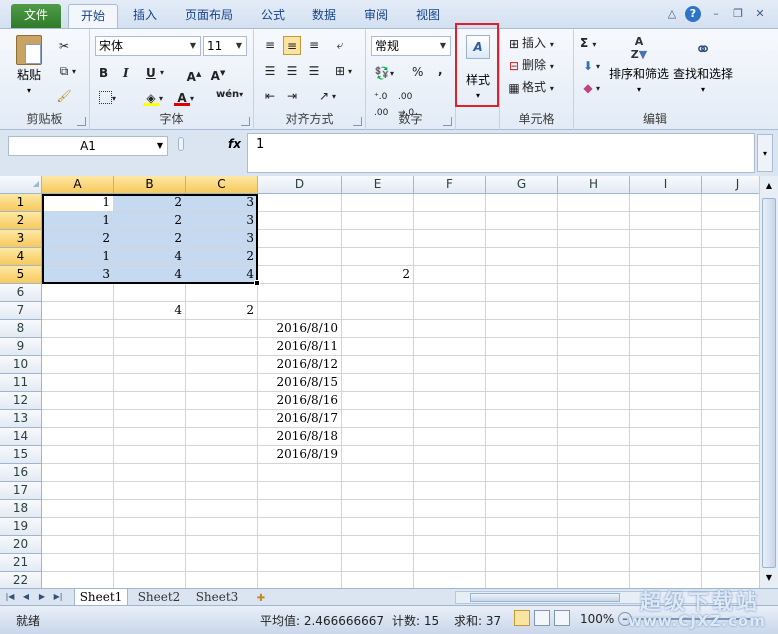 The width and height of the screenshot is (778, 634). Describe the element at coordinates (78, 455) in the screenshot. I see `cell-a15` at that location.